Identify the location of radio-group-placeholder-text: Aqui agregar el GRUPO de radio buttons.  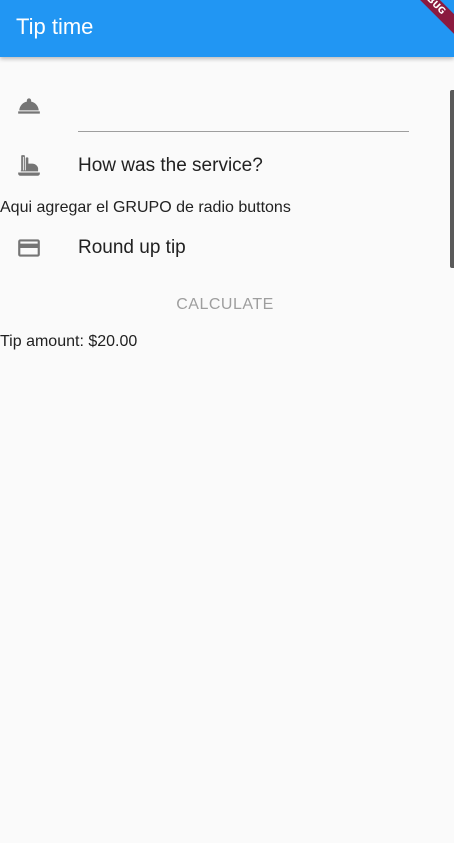
(145, 207).